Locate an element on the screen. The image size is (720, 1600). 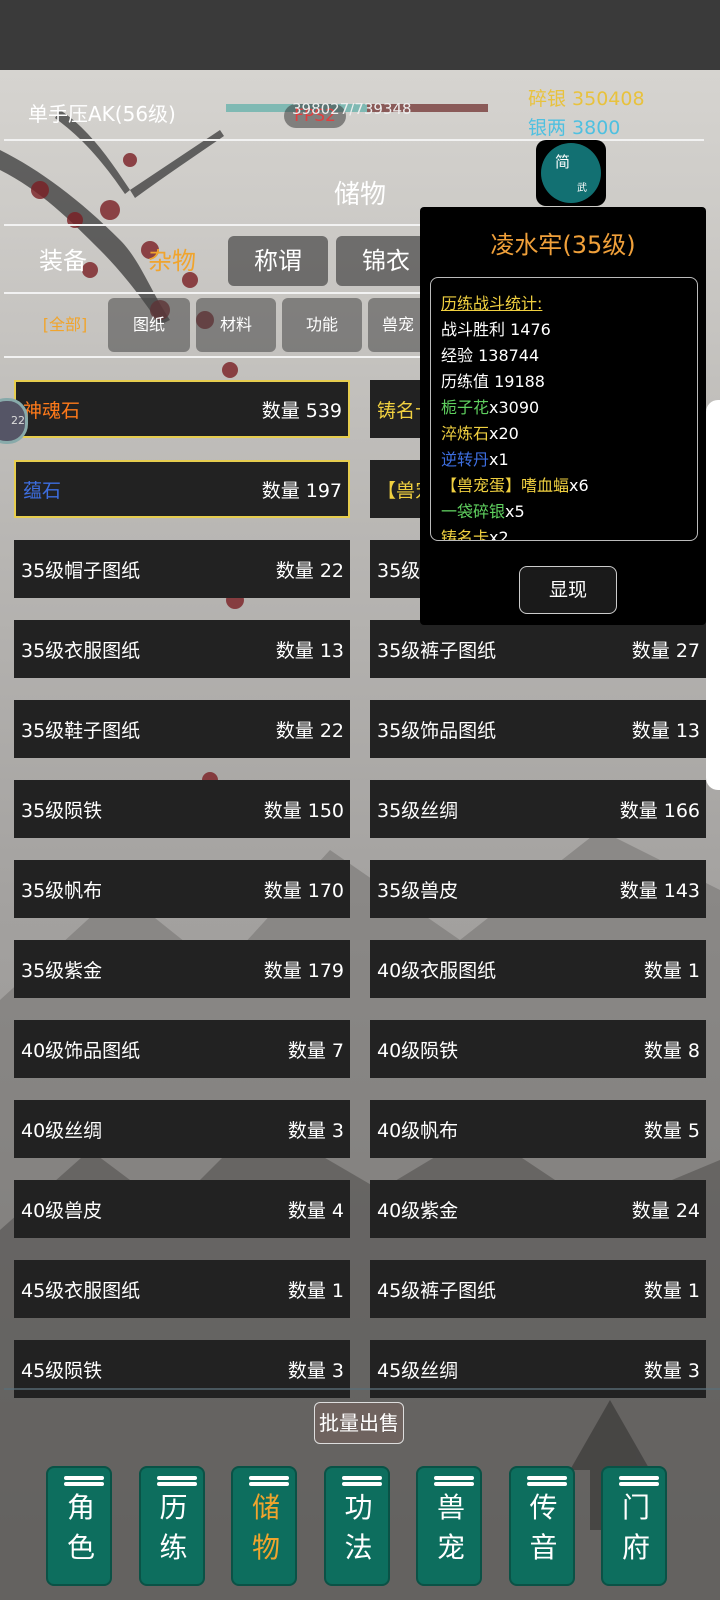
item-slot: 40级衣服图纸 数量 1 is located at coordinates (538, 969).